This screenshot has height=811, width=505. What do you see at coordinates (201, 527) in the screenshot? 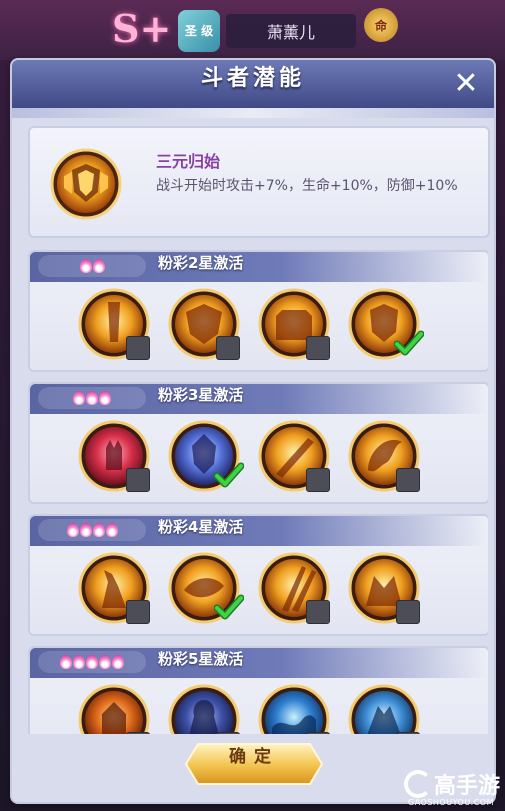
I see `star-group-label: 粉彩4星激活` at bounding box center [201, 527].